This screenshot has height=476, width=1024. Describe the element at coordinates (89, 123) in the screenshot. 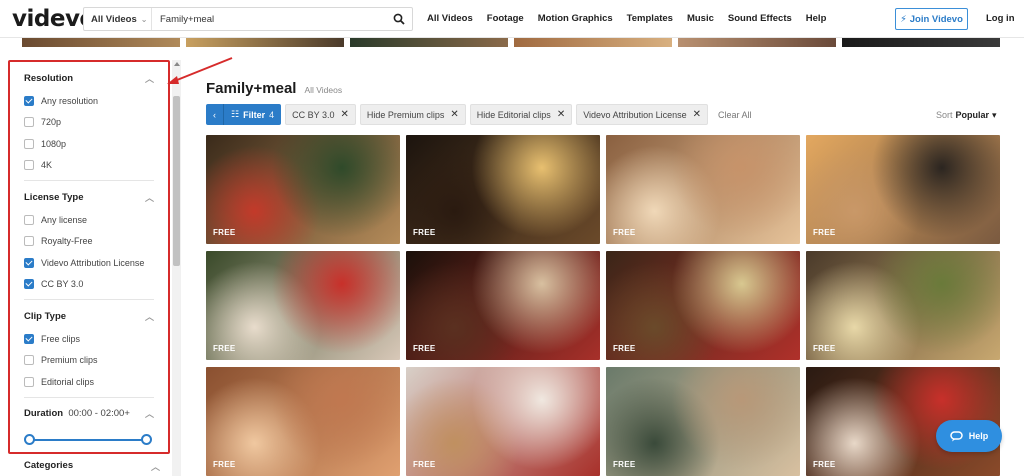

I see `option-720p: 720p` at that location.